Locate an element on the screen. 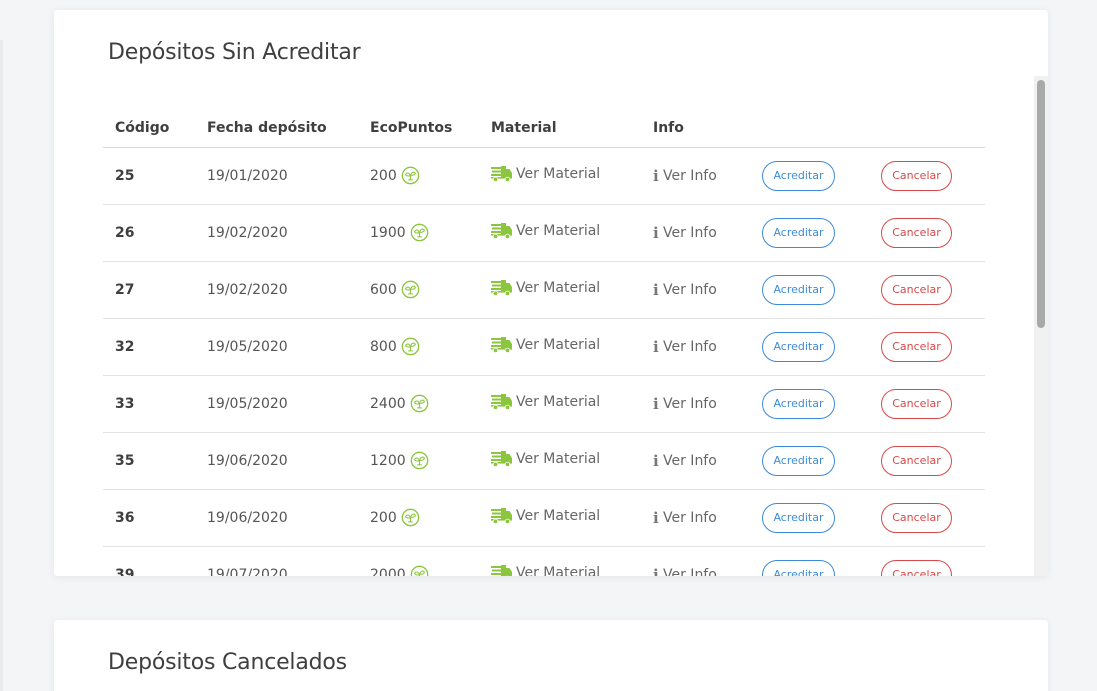 The width and height of the screenshot is (1097, 691). scrollbar-thumb is located at coordinates (1041, 204).